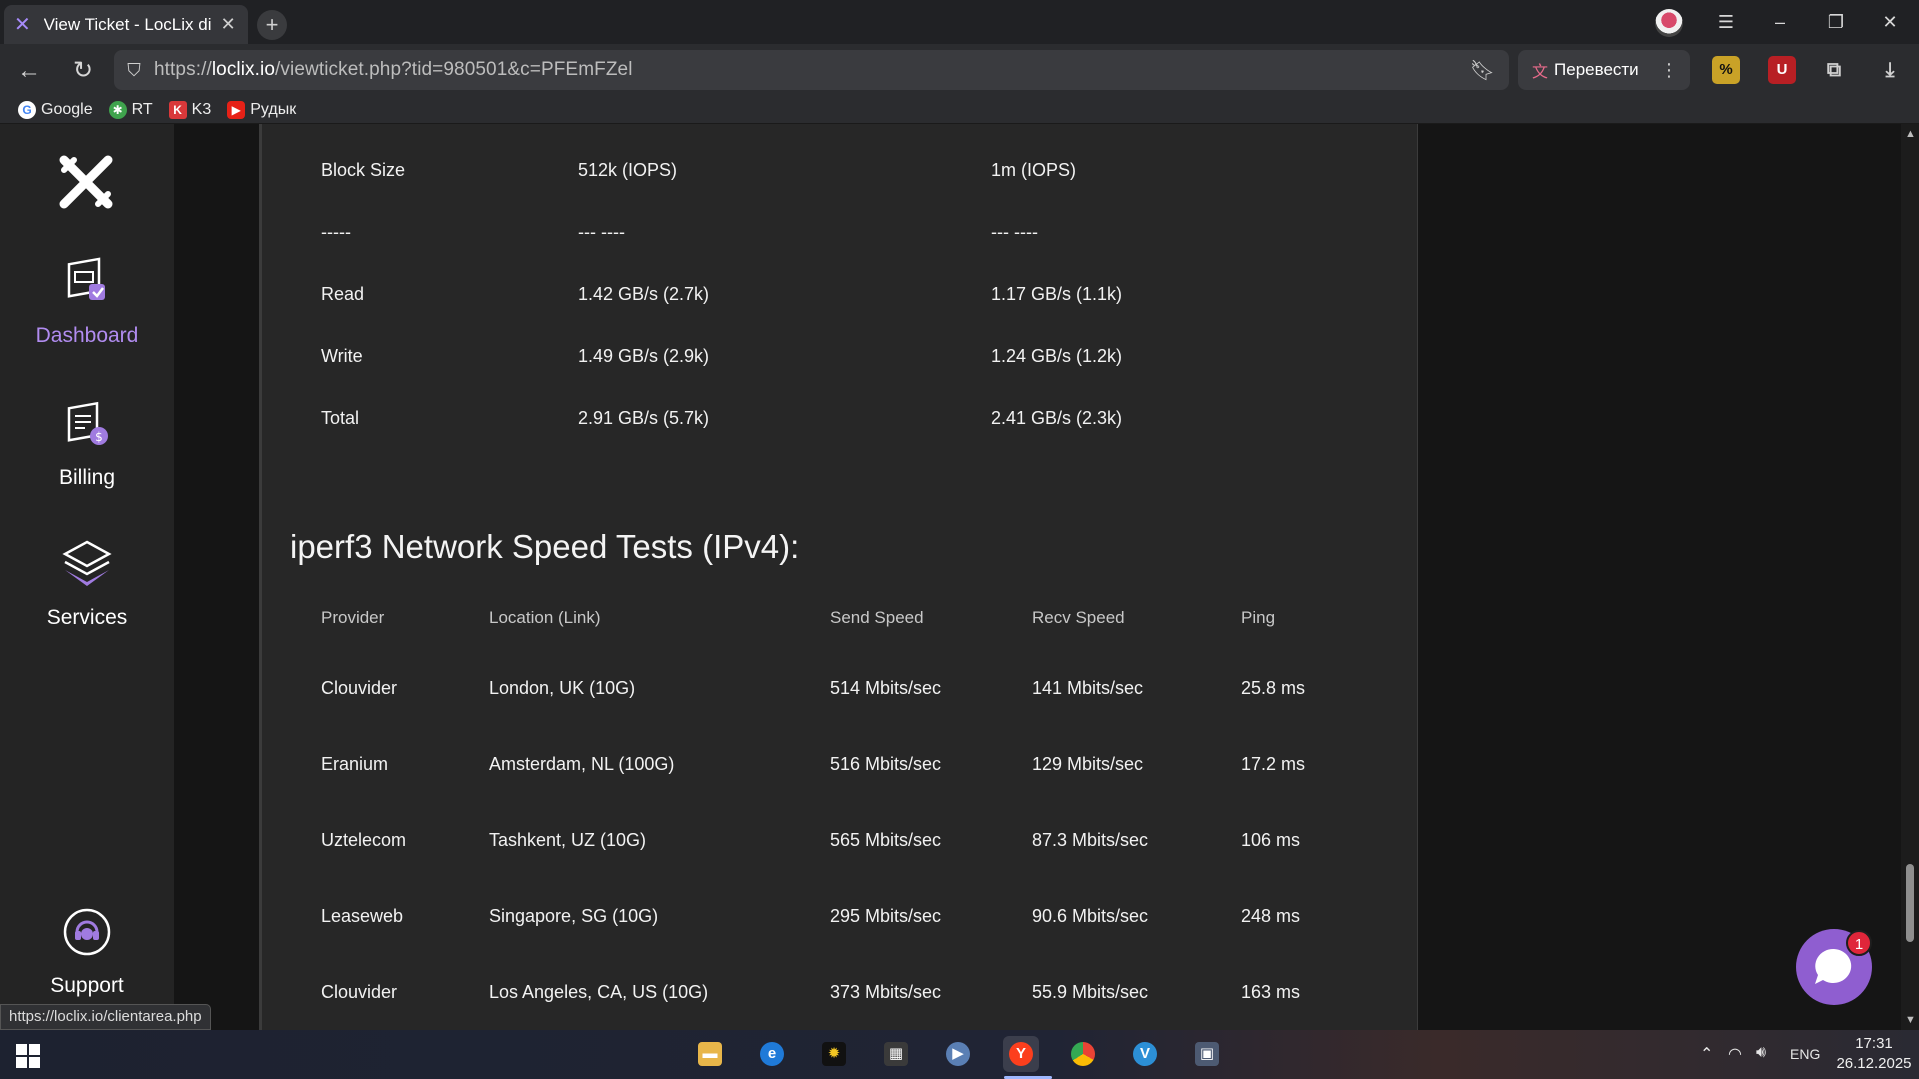 The height and width of the screenshot is (1079, 1919). What do you see at coordinates (1083, 1054) in the screenshot?
I see `taskbar-chrome` at bounding box center [1083, 1054].